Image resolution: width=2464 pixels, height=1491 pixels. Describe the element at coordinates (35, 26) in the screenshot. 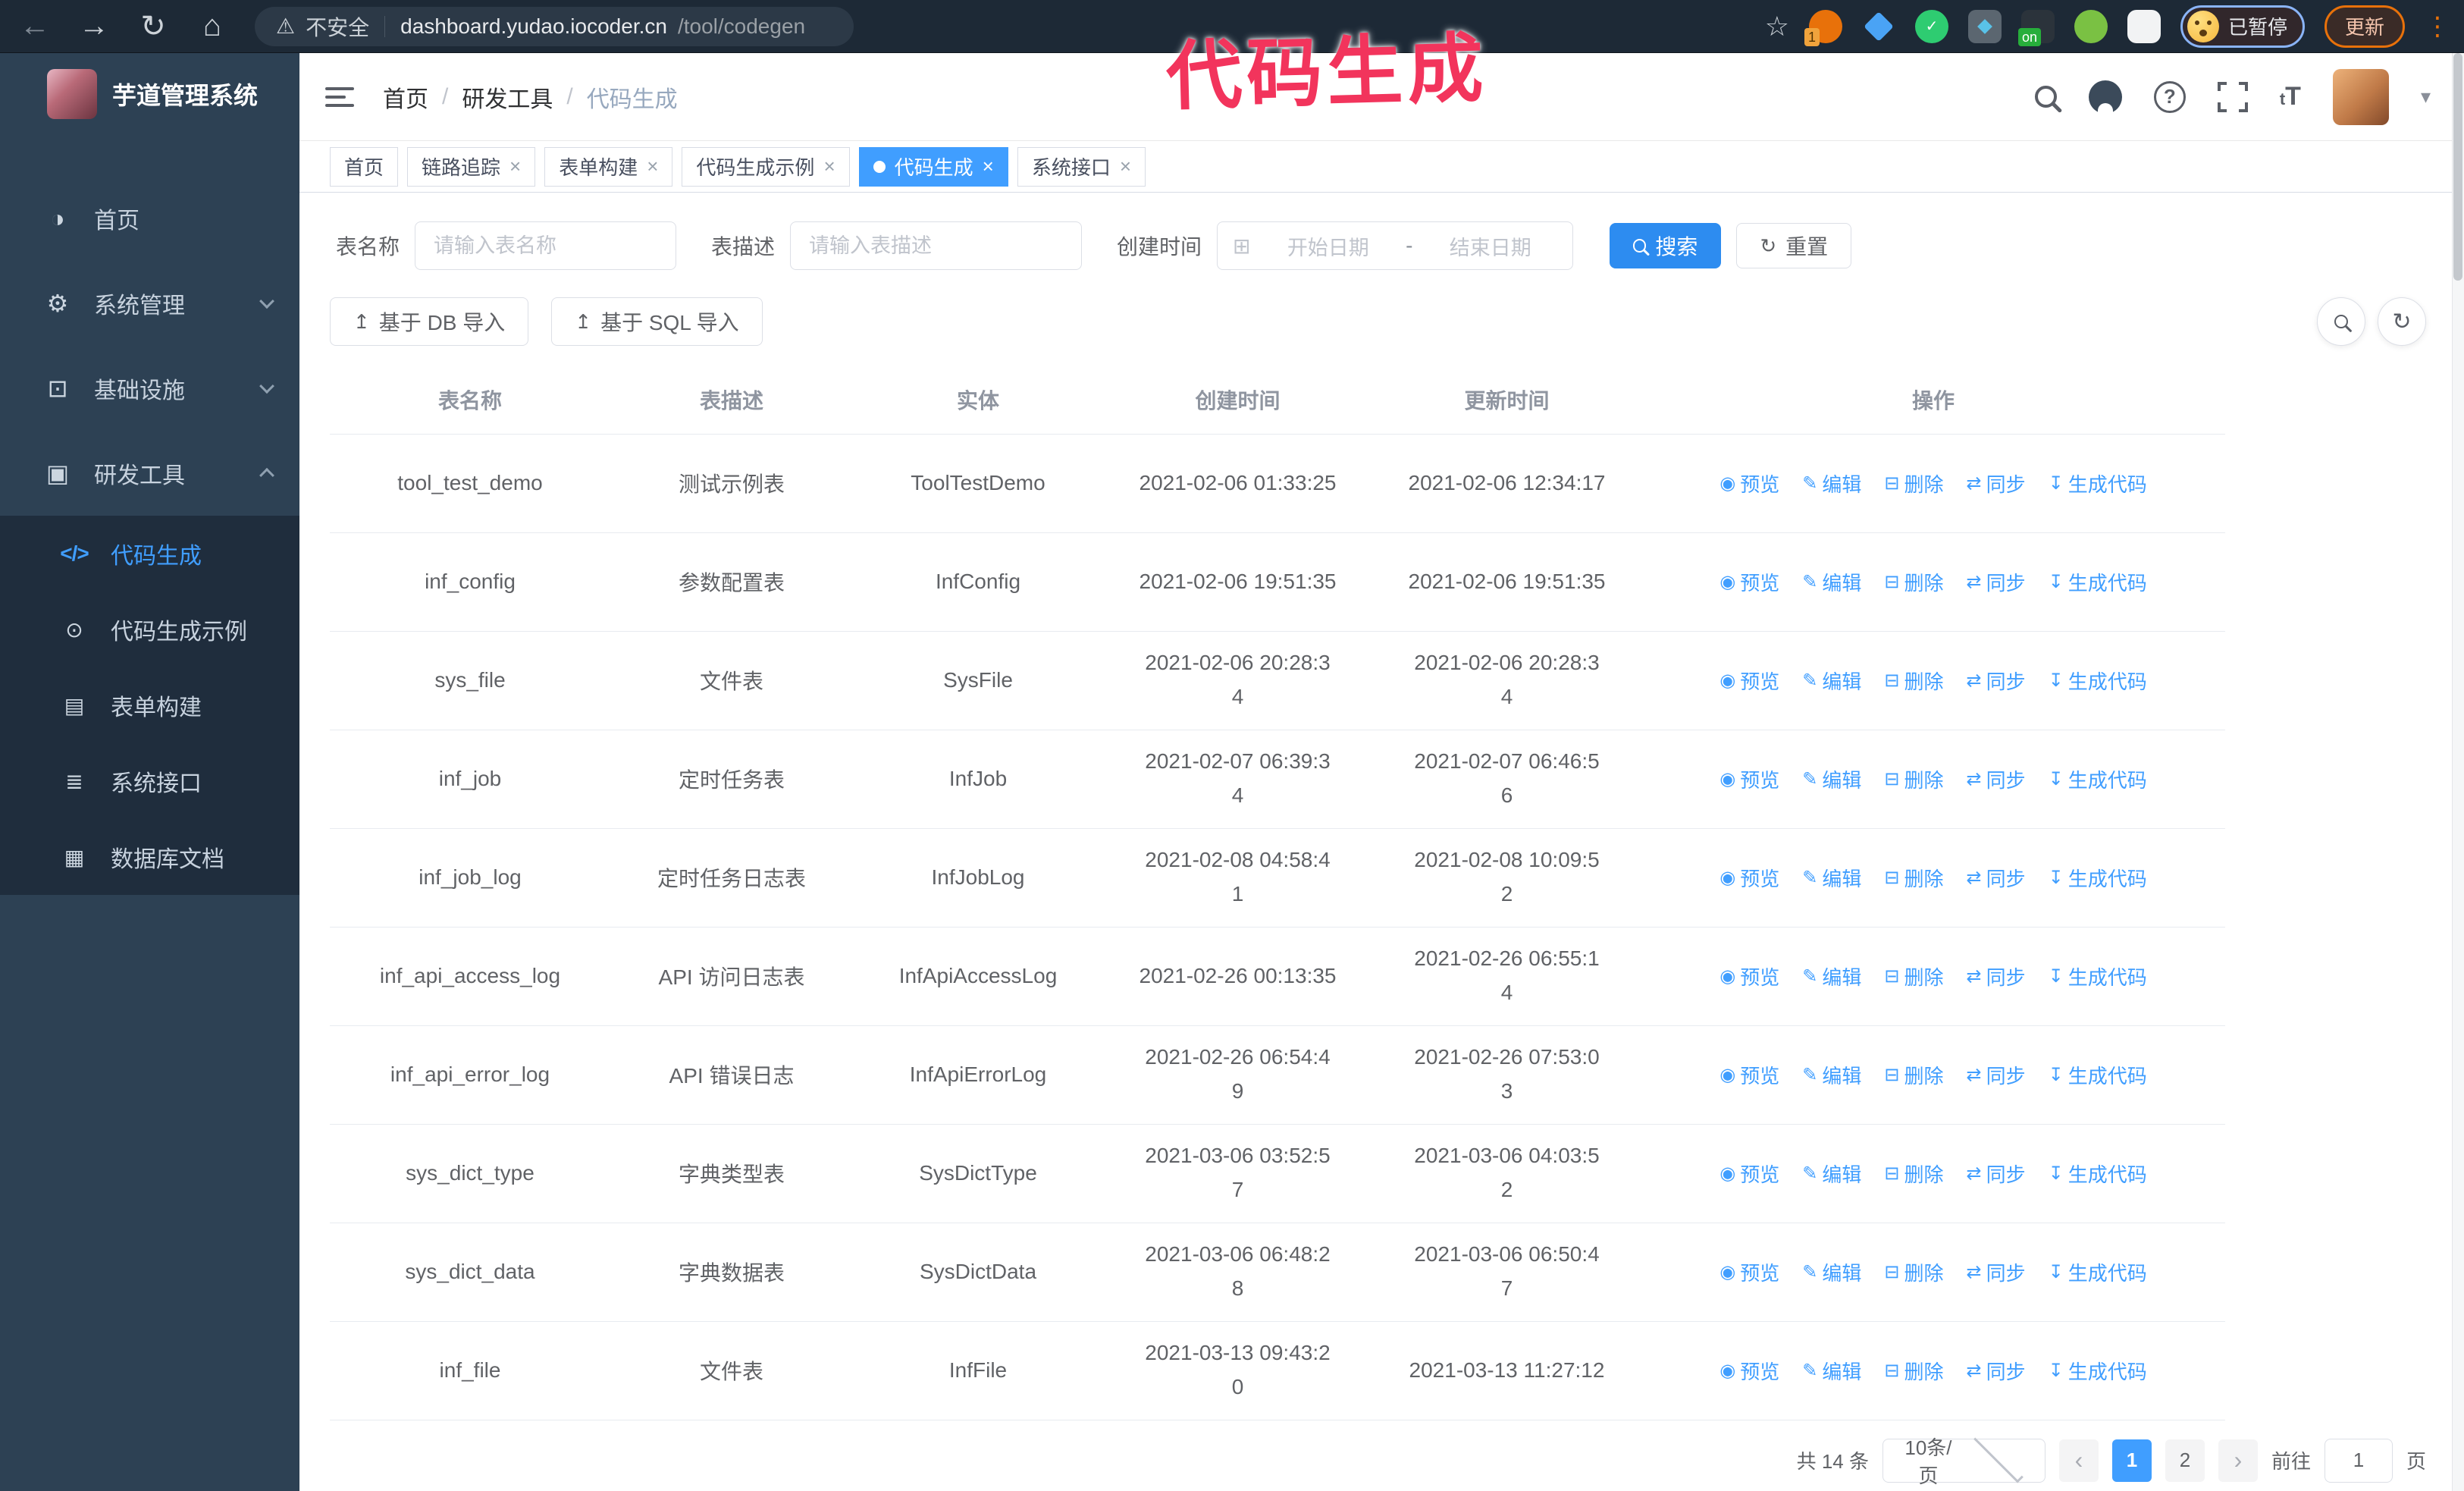

I see `browser-back-button: ←` at that location.